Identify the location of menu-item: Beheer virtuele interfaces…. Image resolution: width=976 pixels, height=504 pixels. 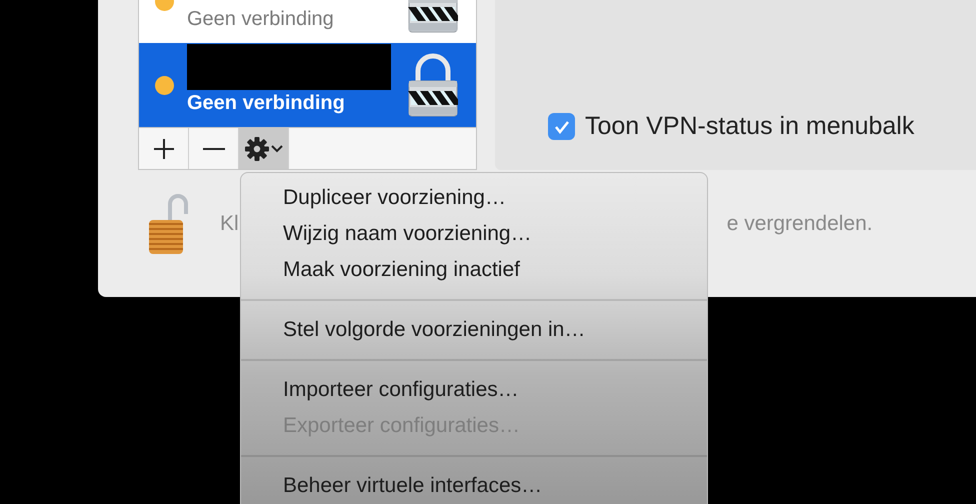
(474, 486).